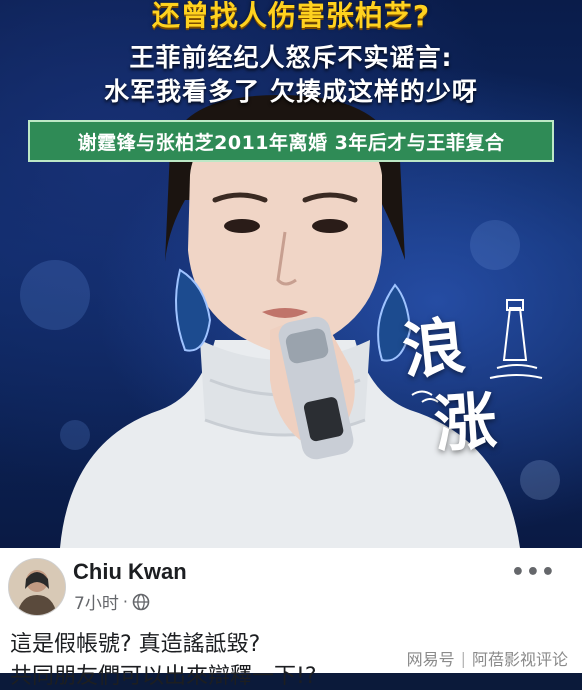 The width and height of the screenshot is (582, 690). I want to click on more-options-button: •••, so click(533, 572).